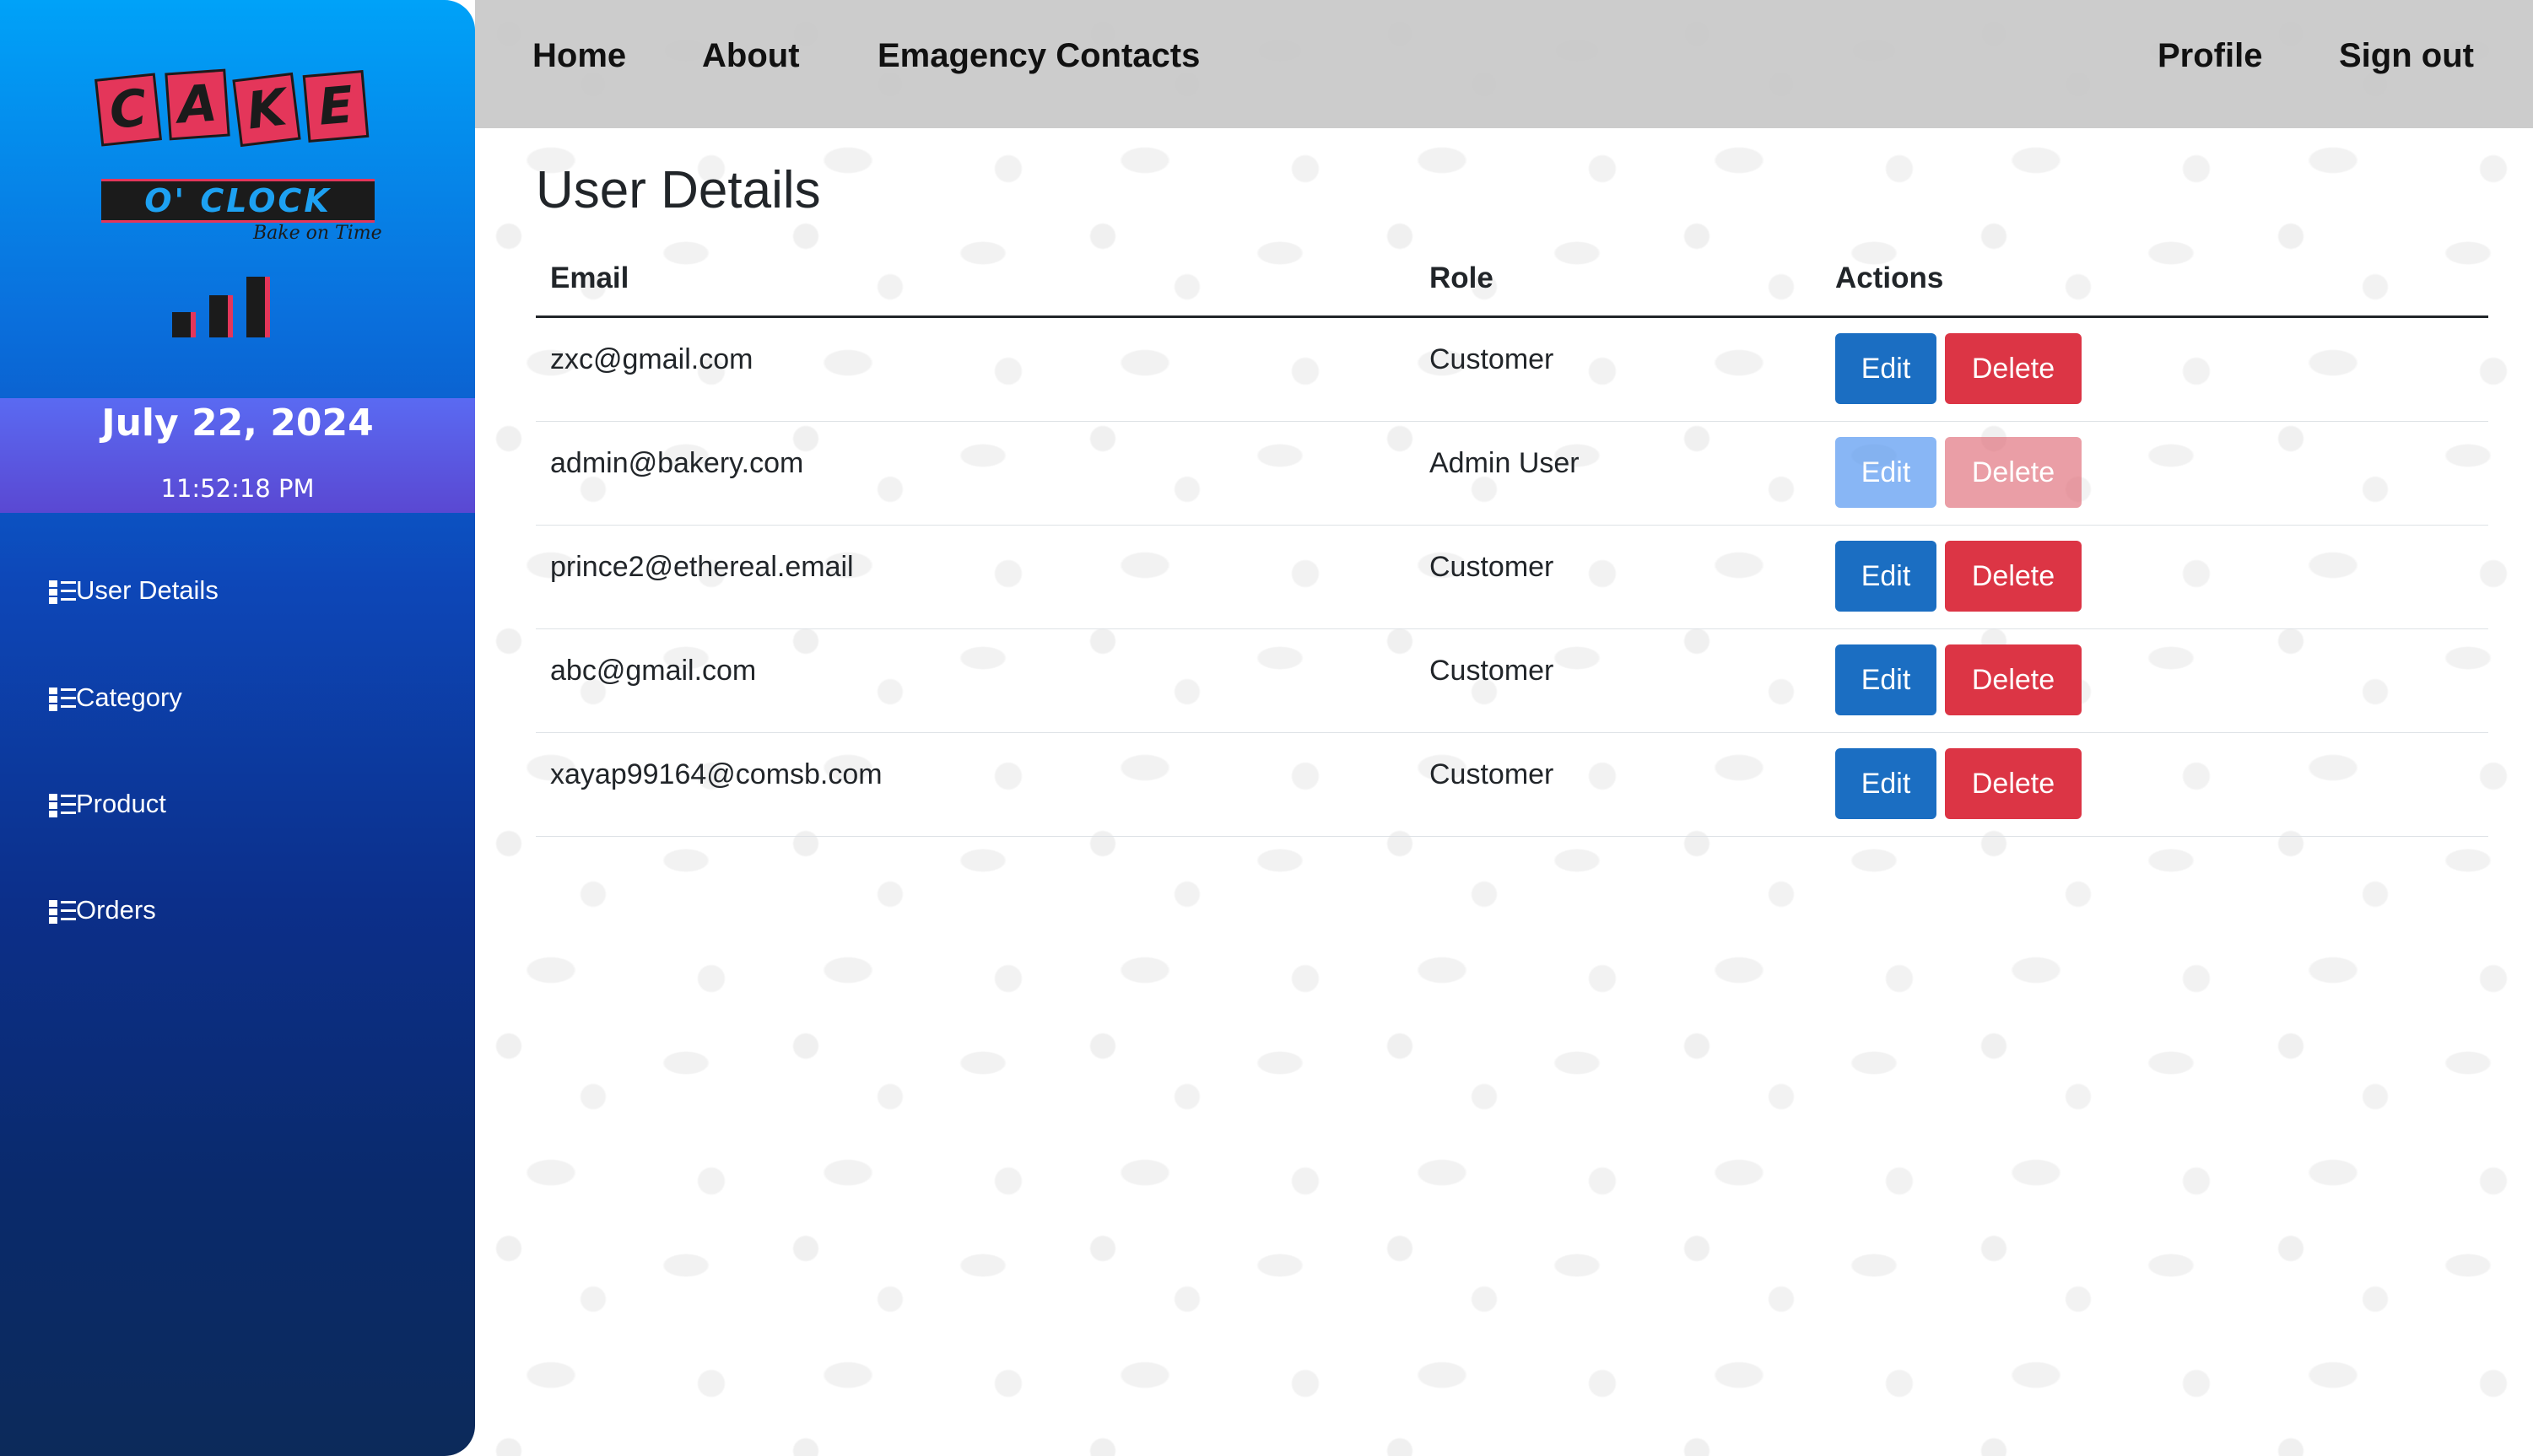 The image size is (2533, 1456). I want to click on logo-letter: A, so click(197, 105).